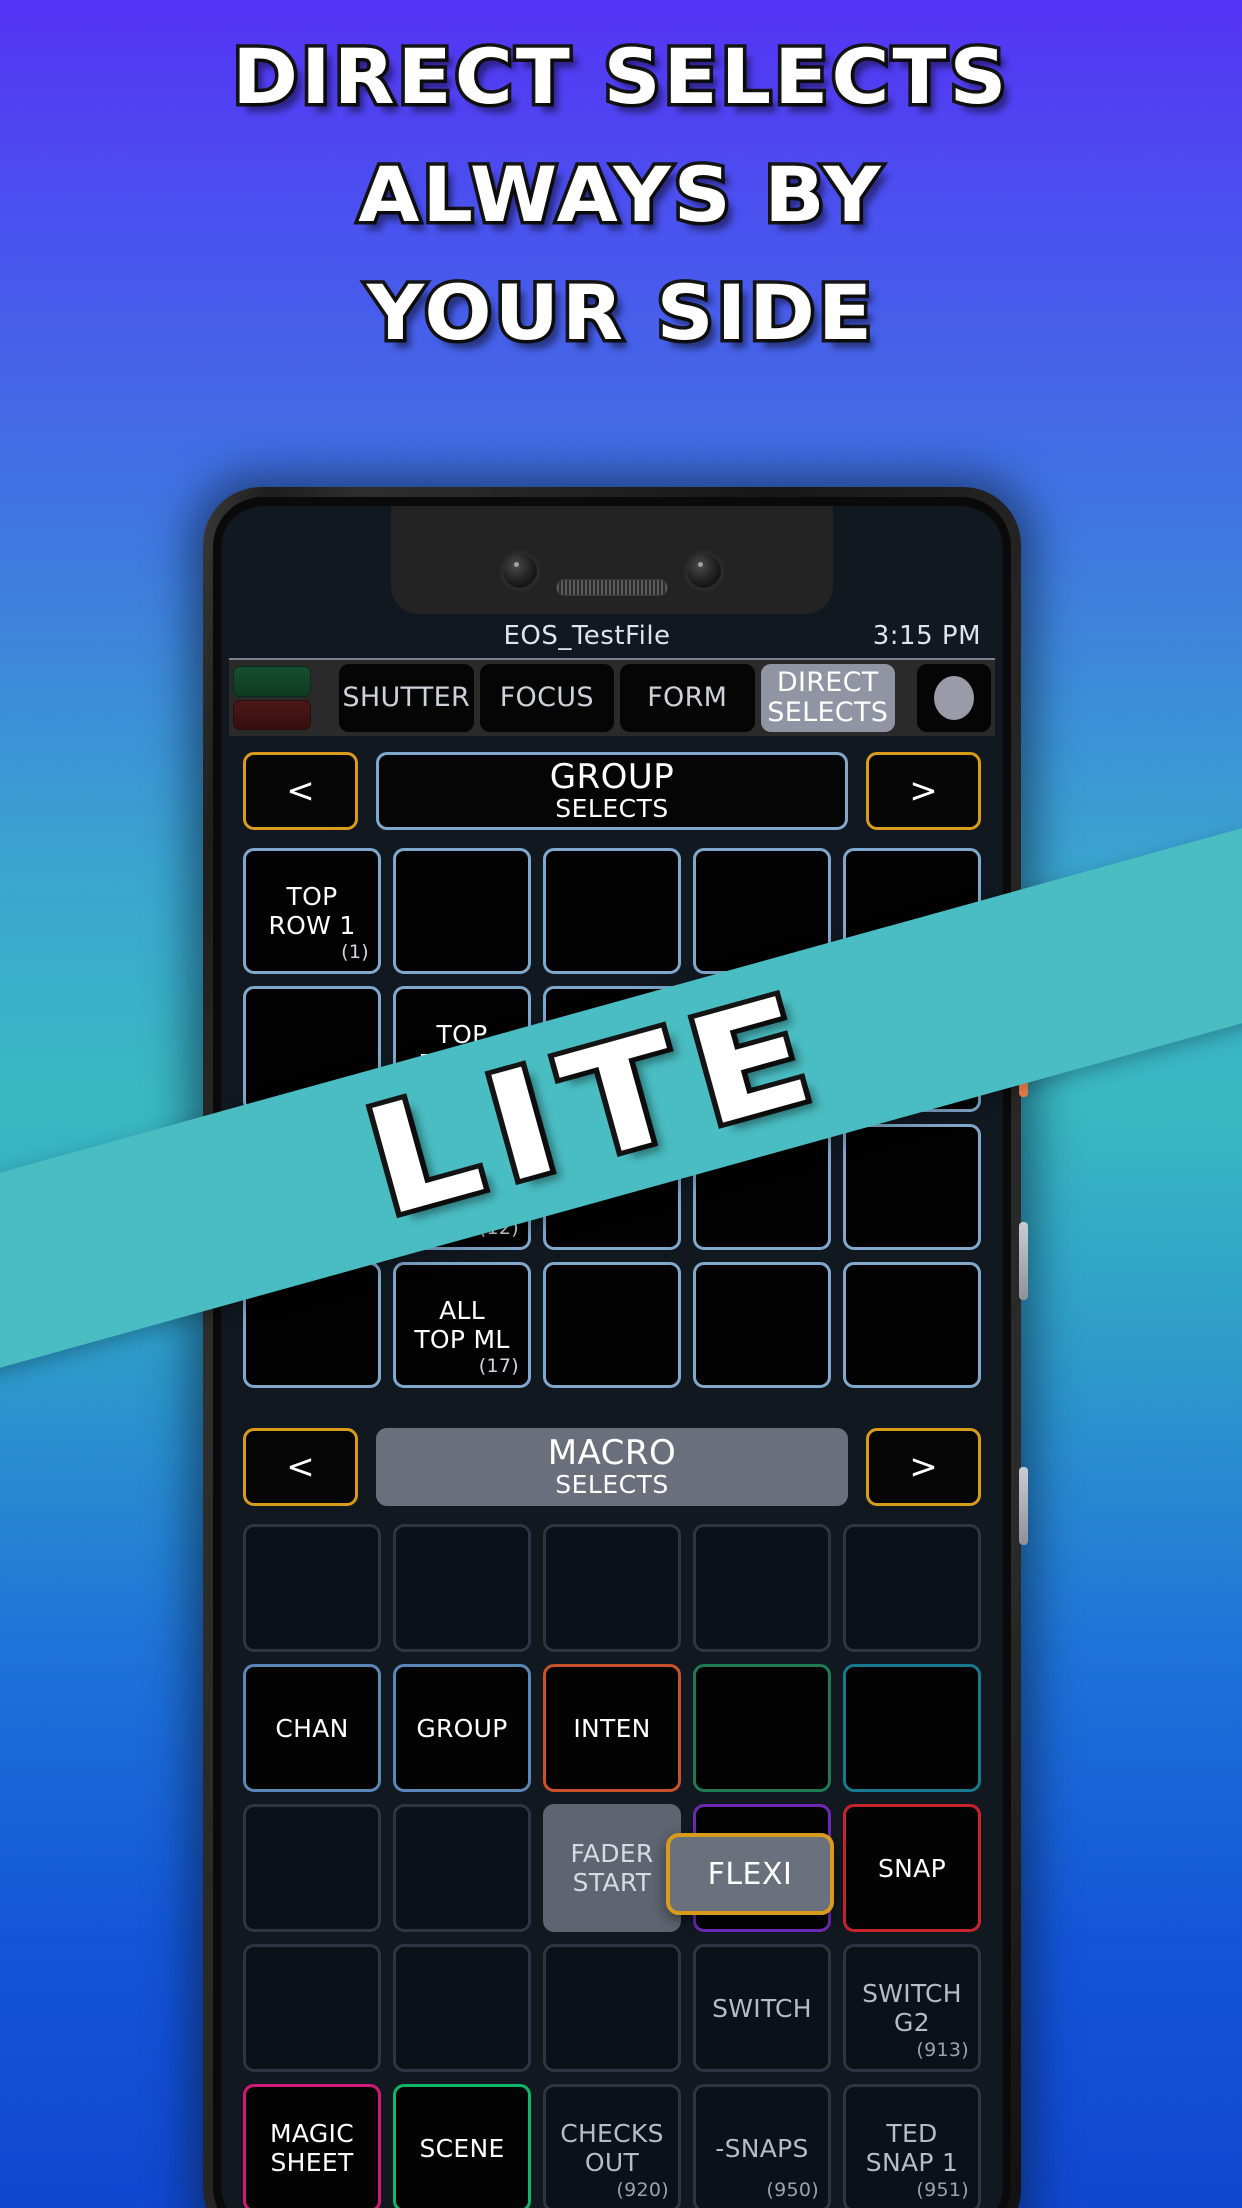  I want to click on macro-selects-header: < MACRO SELECTS >, so click(612, 1467).